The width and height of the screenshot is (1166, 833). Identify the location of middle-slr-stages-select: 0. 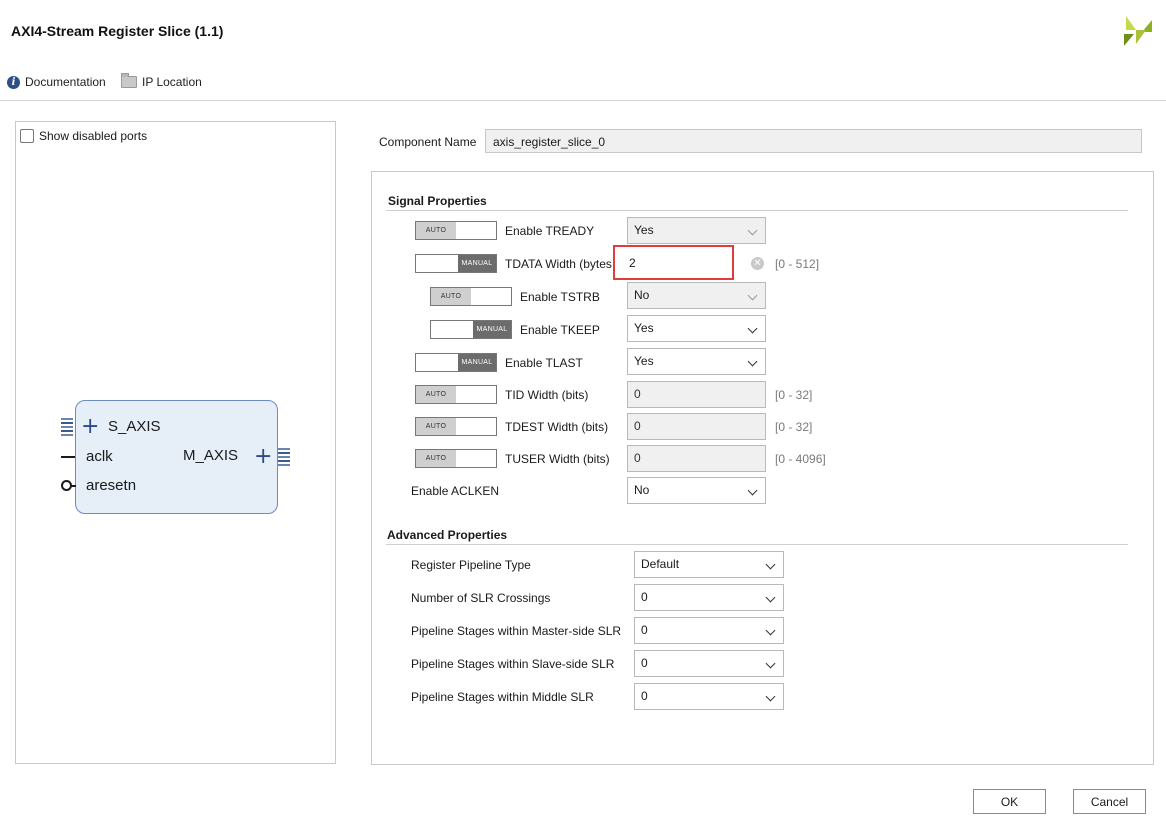
(709, 696).